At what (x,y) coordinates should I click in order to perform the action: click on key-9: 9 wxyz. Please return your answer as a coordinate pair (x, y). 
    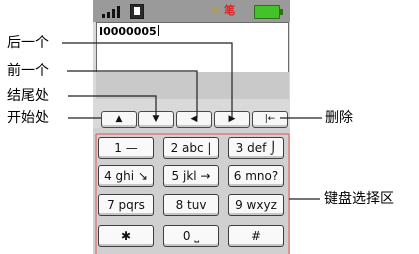
    Looking at the image, I should click on (256, 205).